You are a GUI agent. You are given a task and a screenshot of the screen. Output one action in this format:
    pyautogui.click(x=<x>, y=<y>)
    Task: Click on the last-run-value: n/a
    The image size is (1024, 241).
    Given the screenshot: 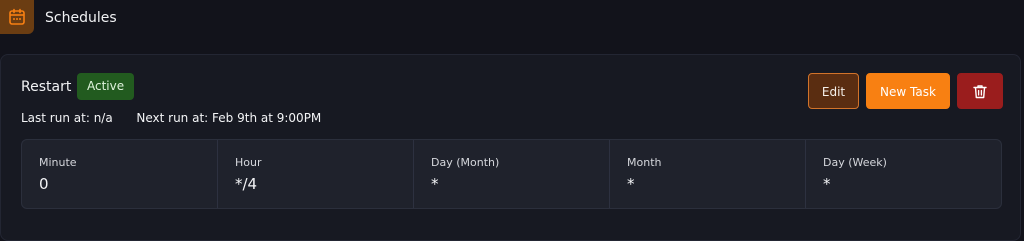 What is the action you would take?
    pyautogui.click(x=103, y=118)
    